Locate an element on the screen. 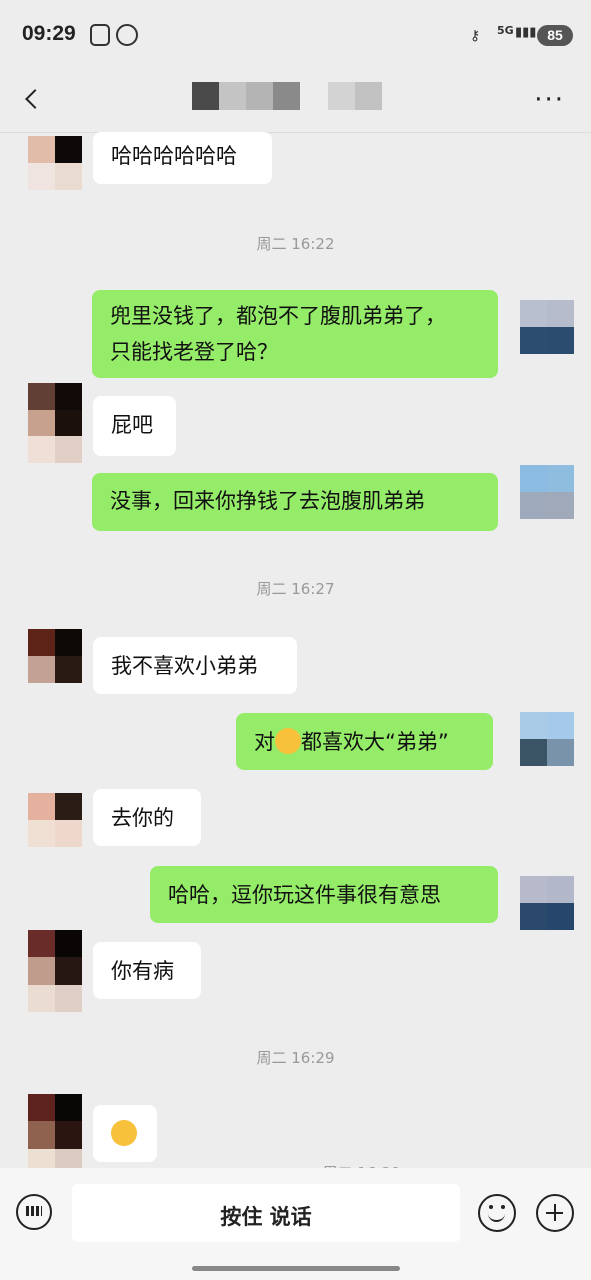 Image resolution: width=591 pixels, height=1280 pixels. message-bubble-sent: 对 都喜欢大“弟弟” is located at coordinates (364, 741).